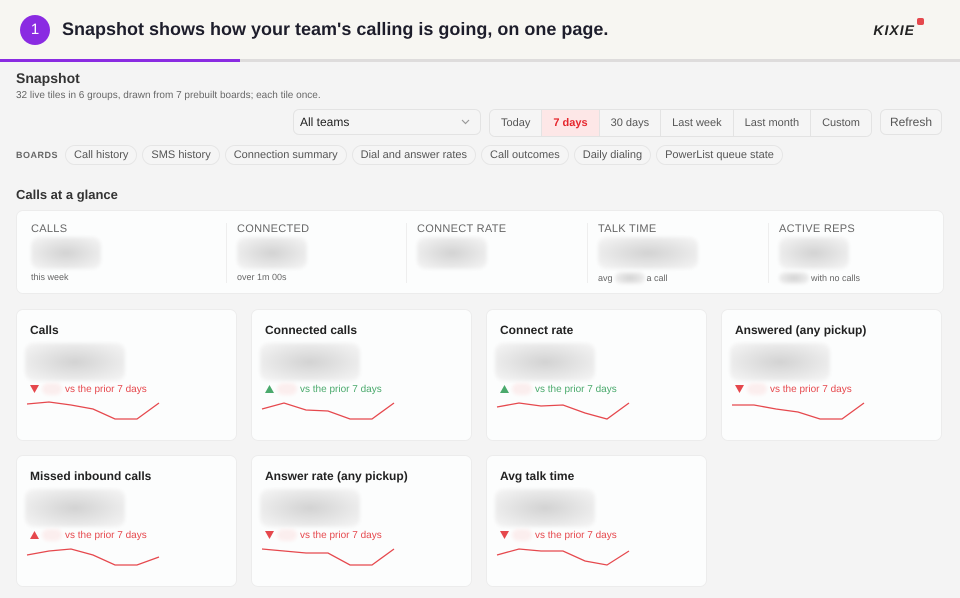 The height and width of the screenshot is (598, 960). I want to click on step-badge: 1, so click(35, 29).